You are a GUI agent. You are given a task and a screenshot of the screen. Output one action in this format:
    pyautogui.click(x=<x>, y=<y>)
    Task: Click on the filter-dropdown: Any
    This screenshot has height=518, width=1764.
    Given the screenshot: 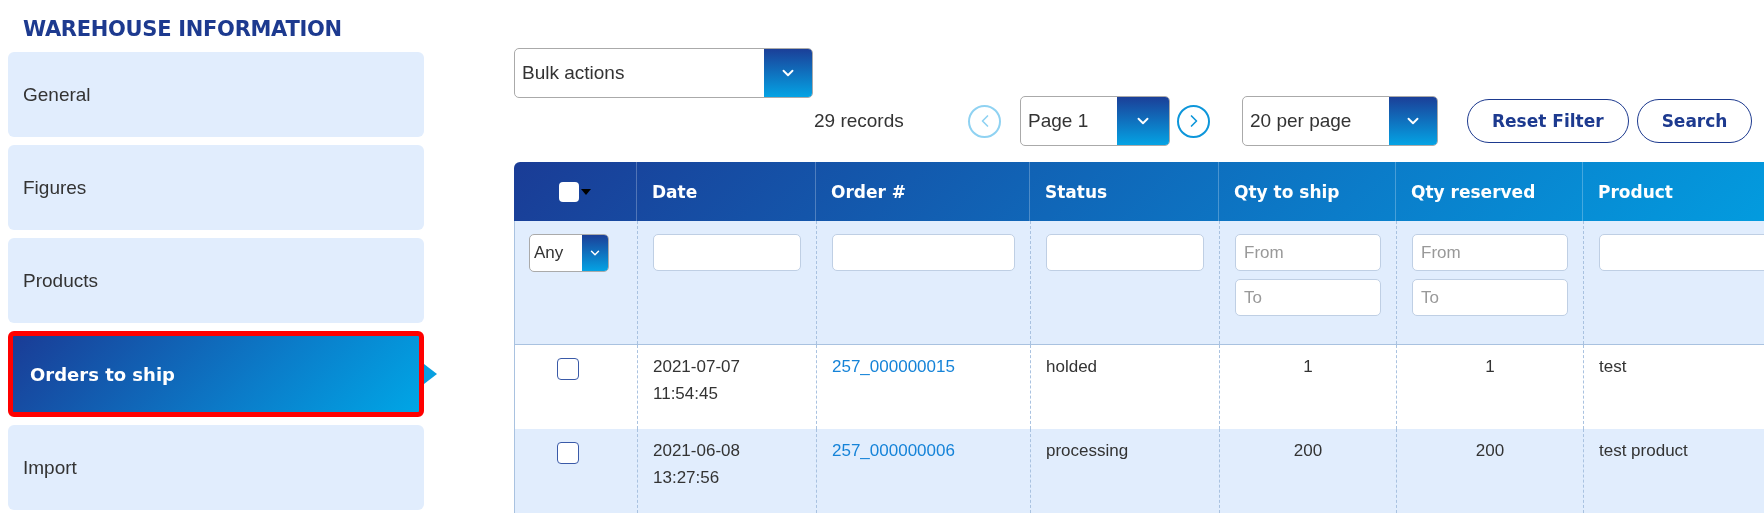 What is the action you would take?
    pyautogui.click(x=569, y=253)
    